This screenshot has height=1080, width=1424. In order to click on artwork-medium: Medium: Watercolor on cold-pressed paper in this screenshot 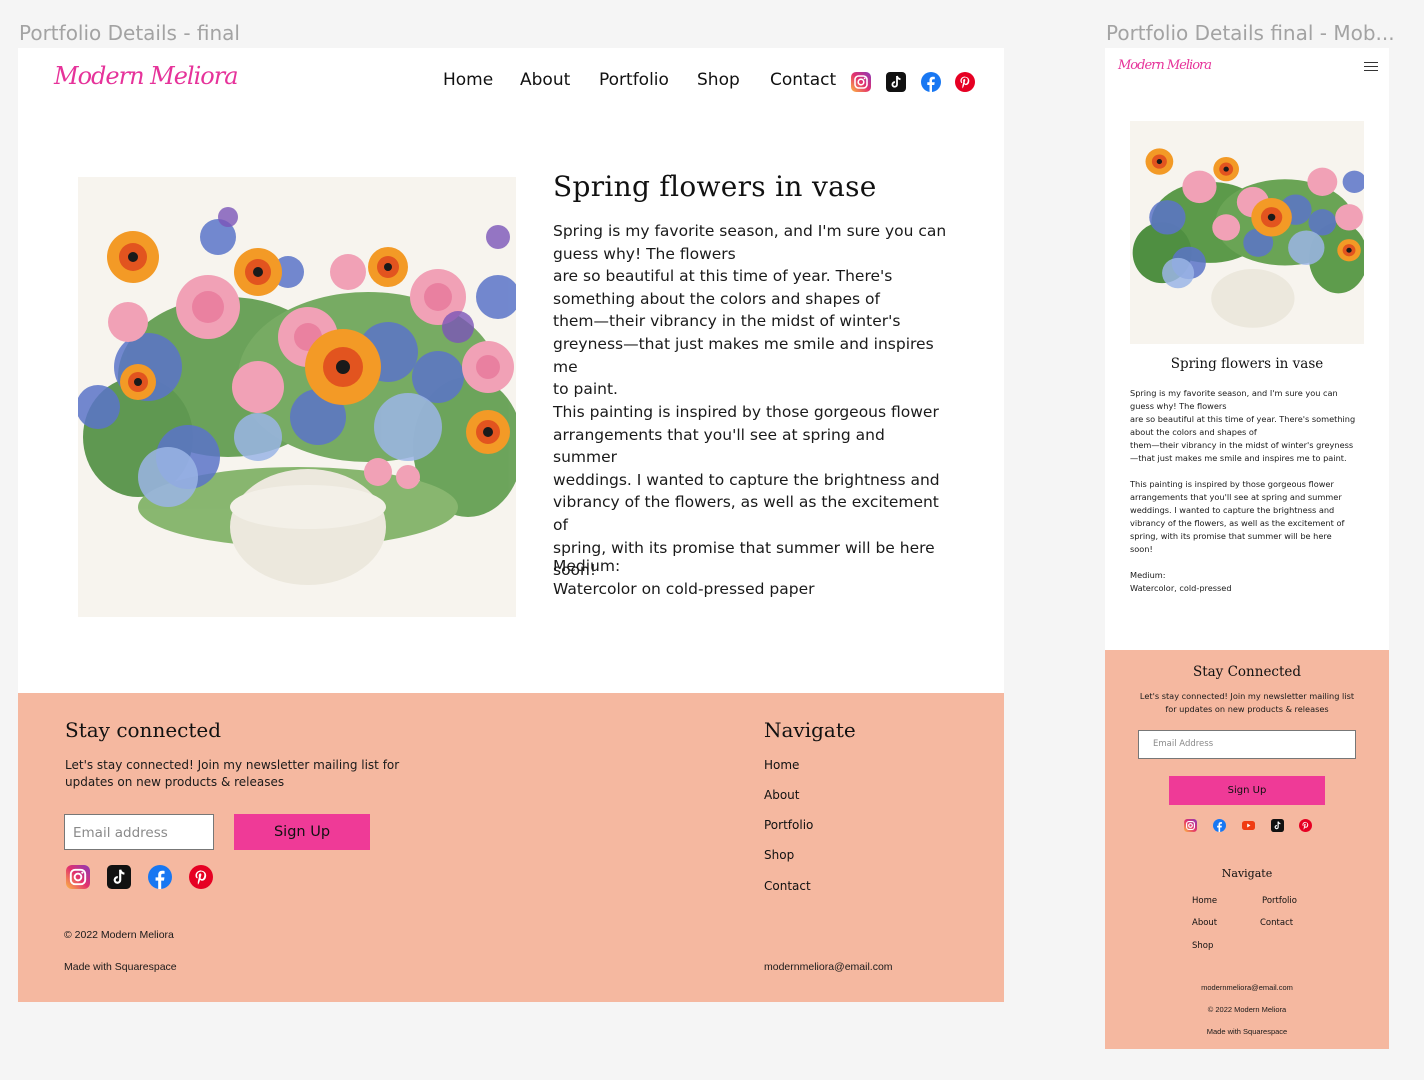, I will do `click(750, 577)`.